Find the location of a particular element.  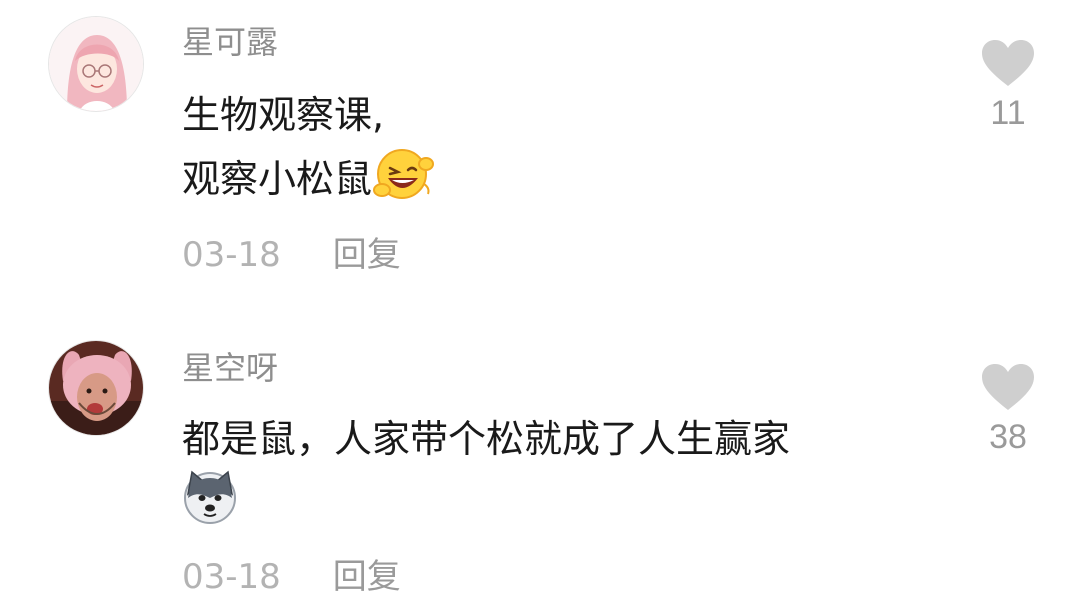

username: 星可露 is located at coordinates (230, 42).